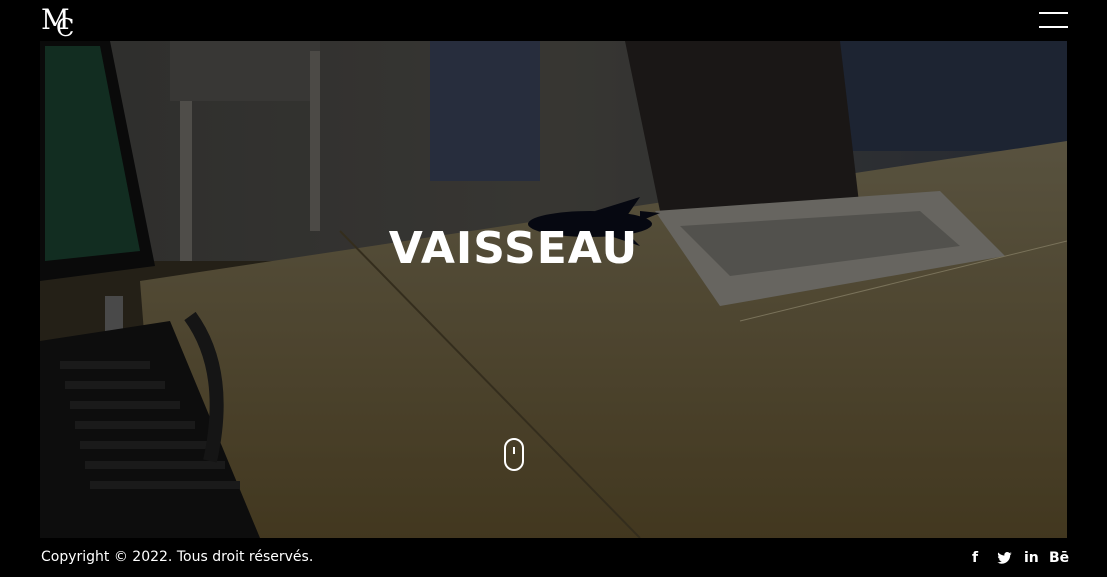  I want to click on mc-monogram-logo-icon: M C, so click(57, 21).